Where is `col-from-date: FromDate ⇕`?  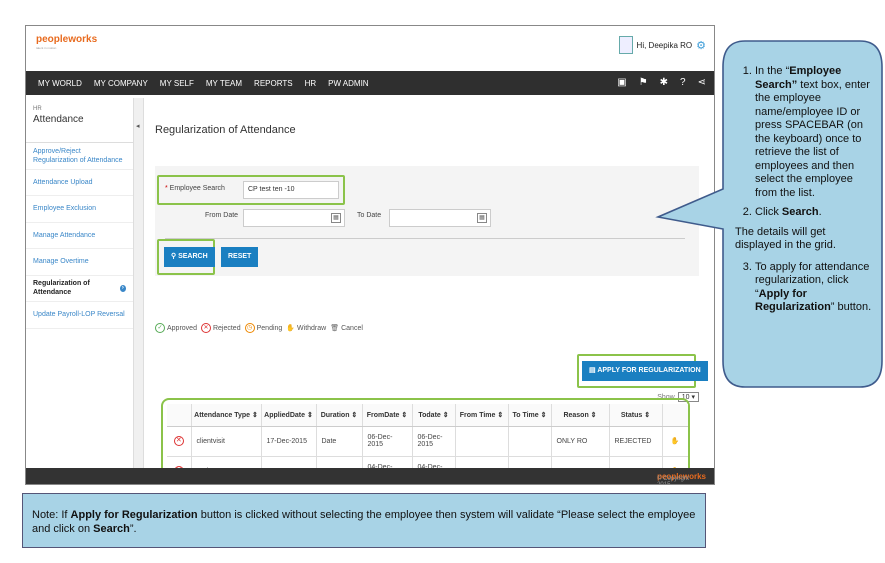 col-from-date: FromDate ⇕ is located at coordinates (387, 415).